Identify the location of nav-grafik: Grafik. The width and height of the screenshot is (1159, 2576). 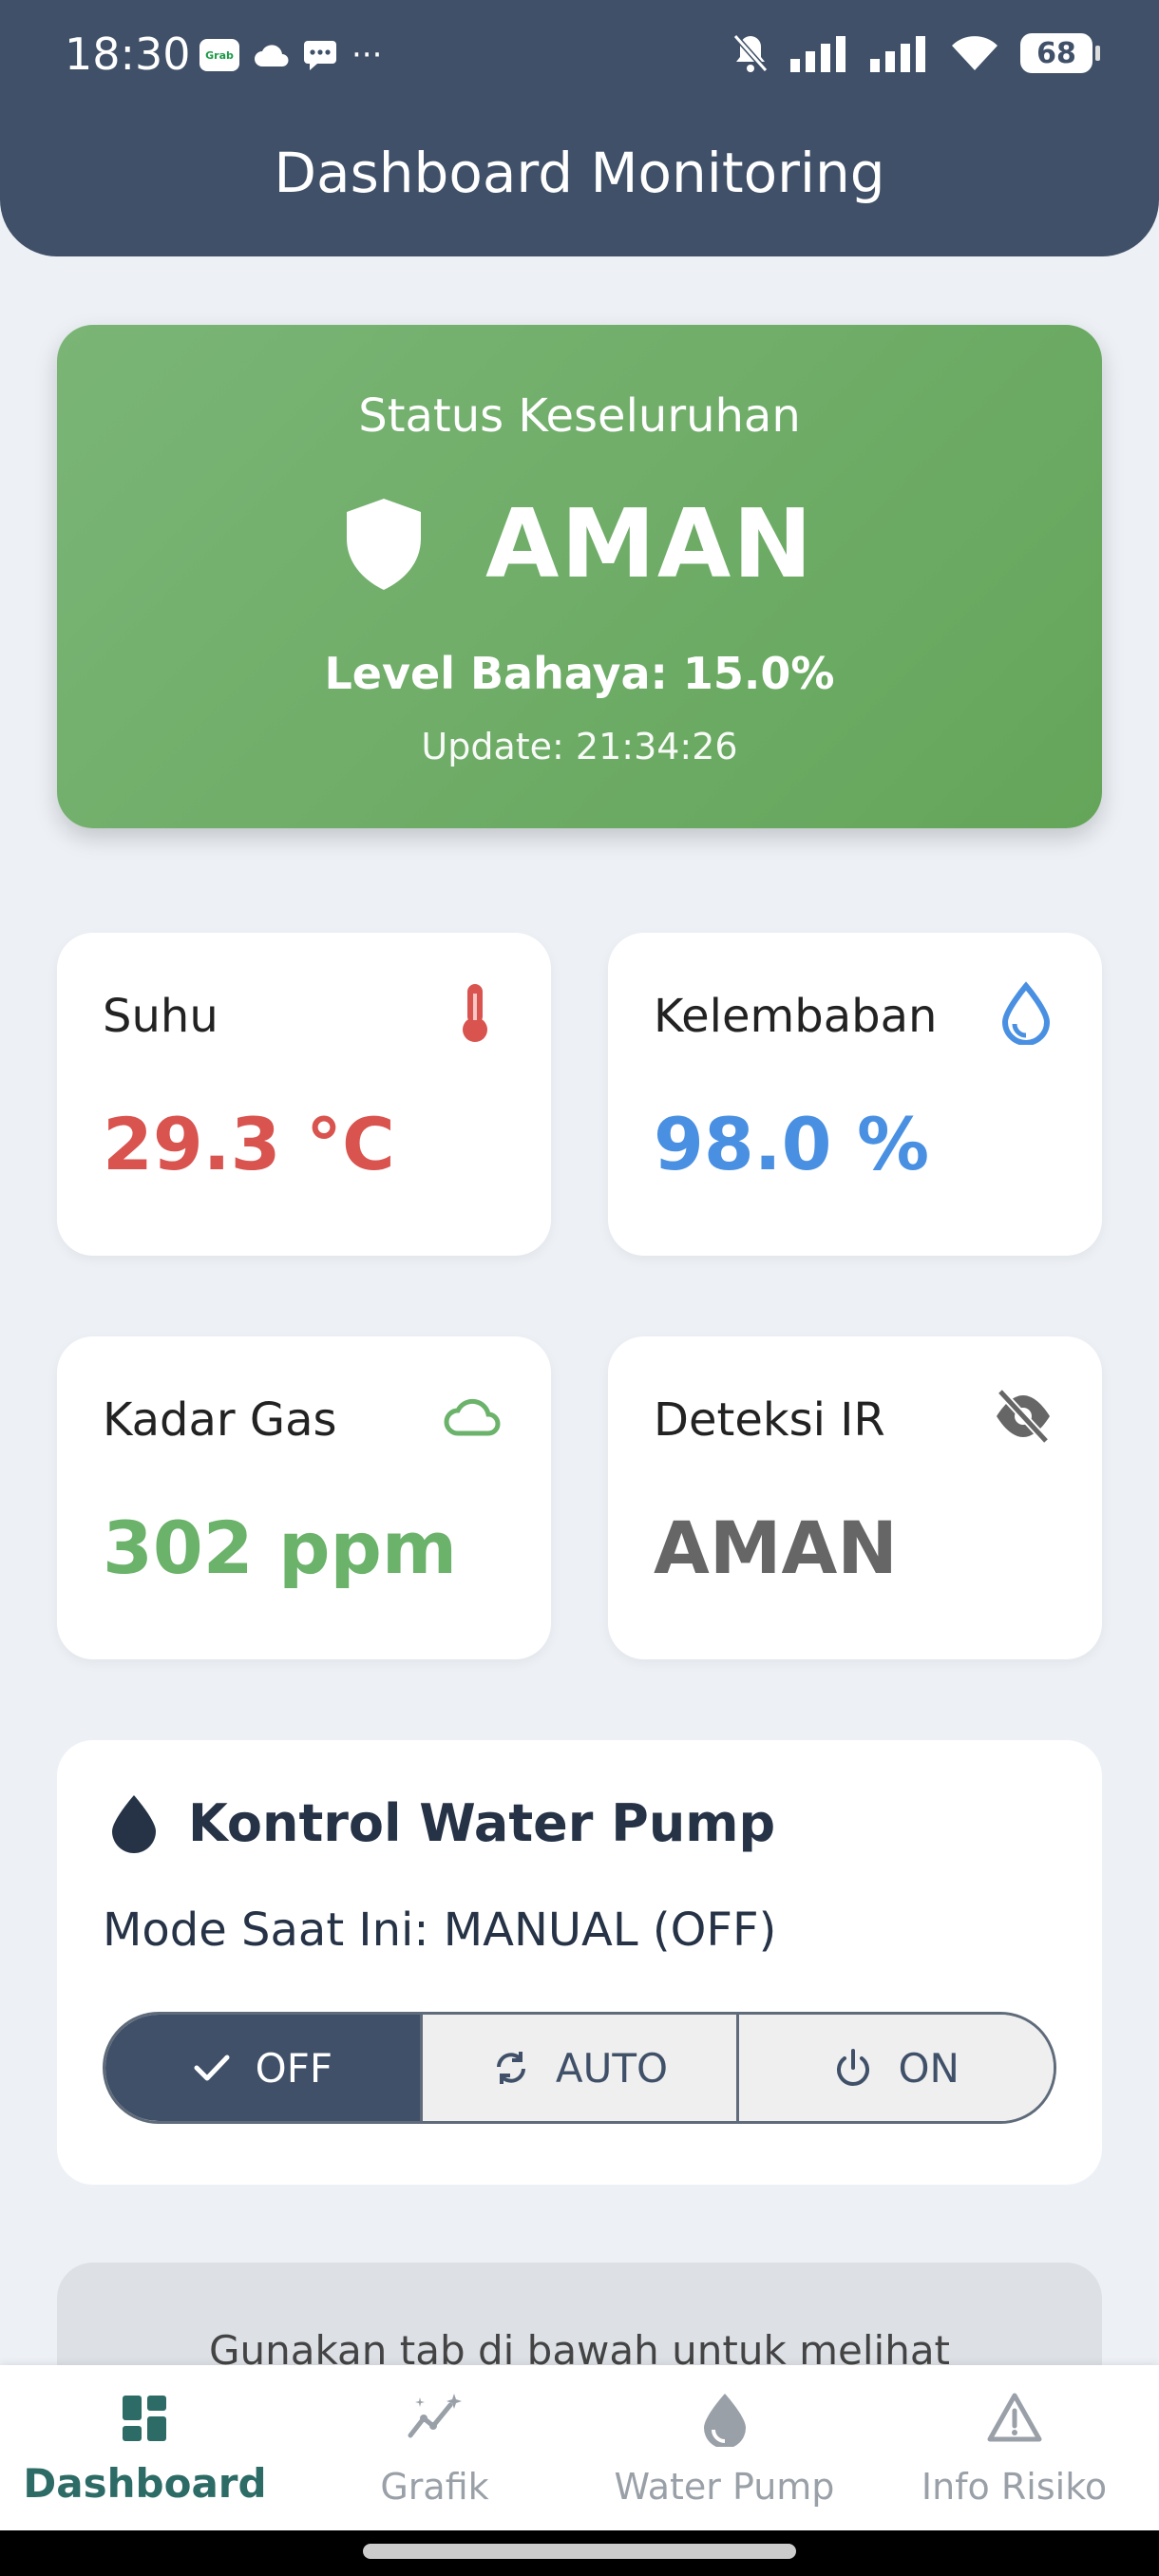
(435, 2447).